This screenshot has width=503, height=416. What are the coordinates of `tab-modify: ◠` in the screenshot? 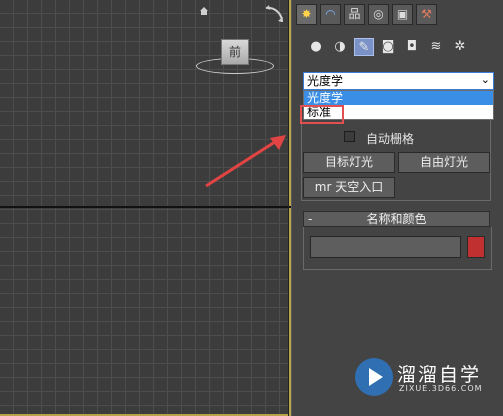 It's located at (330, 14).